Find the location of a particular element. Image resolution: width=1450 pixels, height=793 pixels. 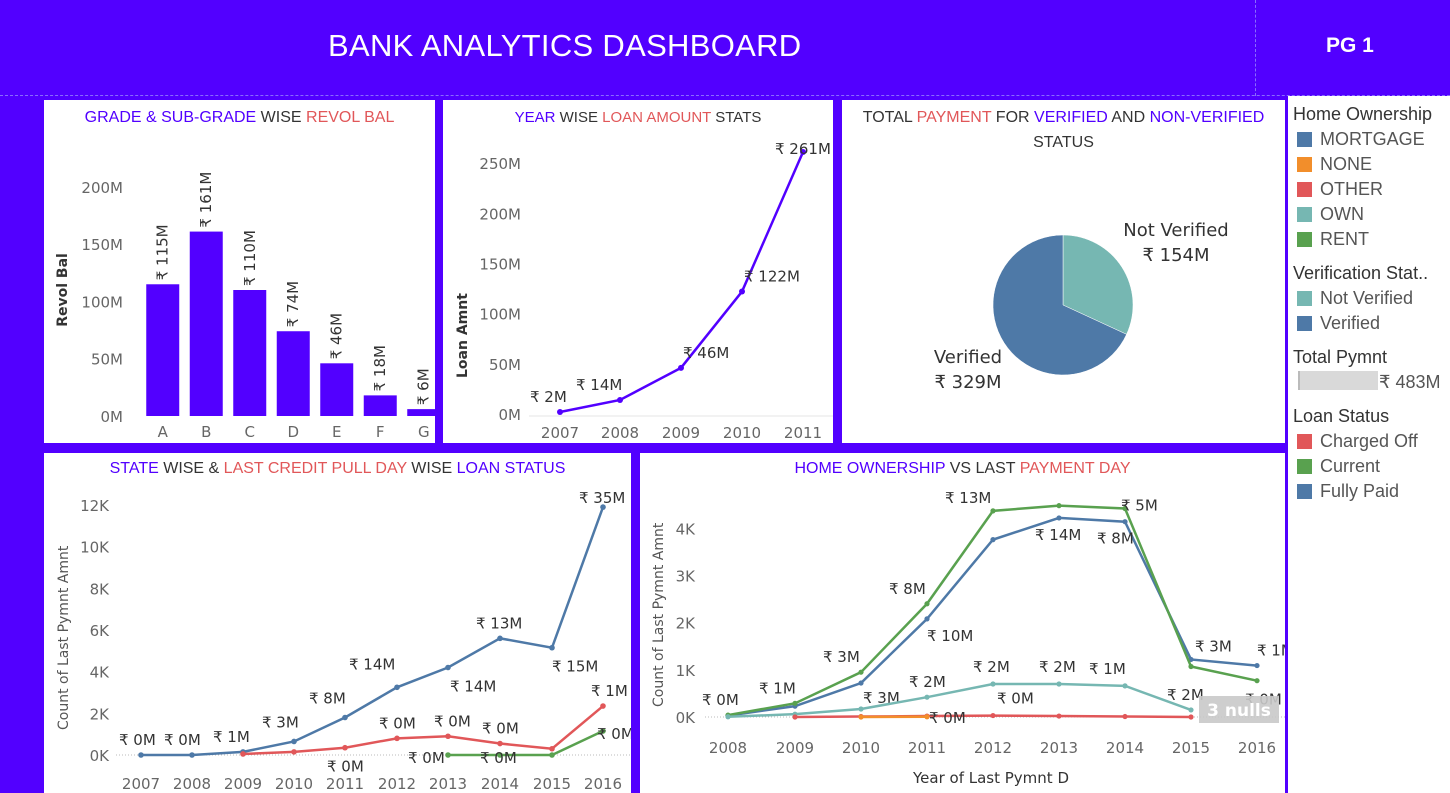

loan-status-legend-item: Current is located at coordinates (1338, 466).